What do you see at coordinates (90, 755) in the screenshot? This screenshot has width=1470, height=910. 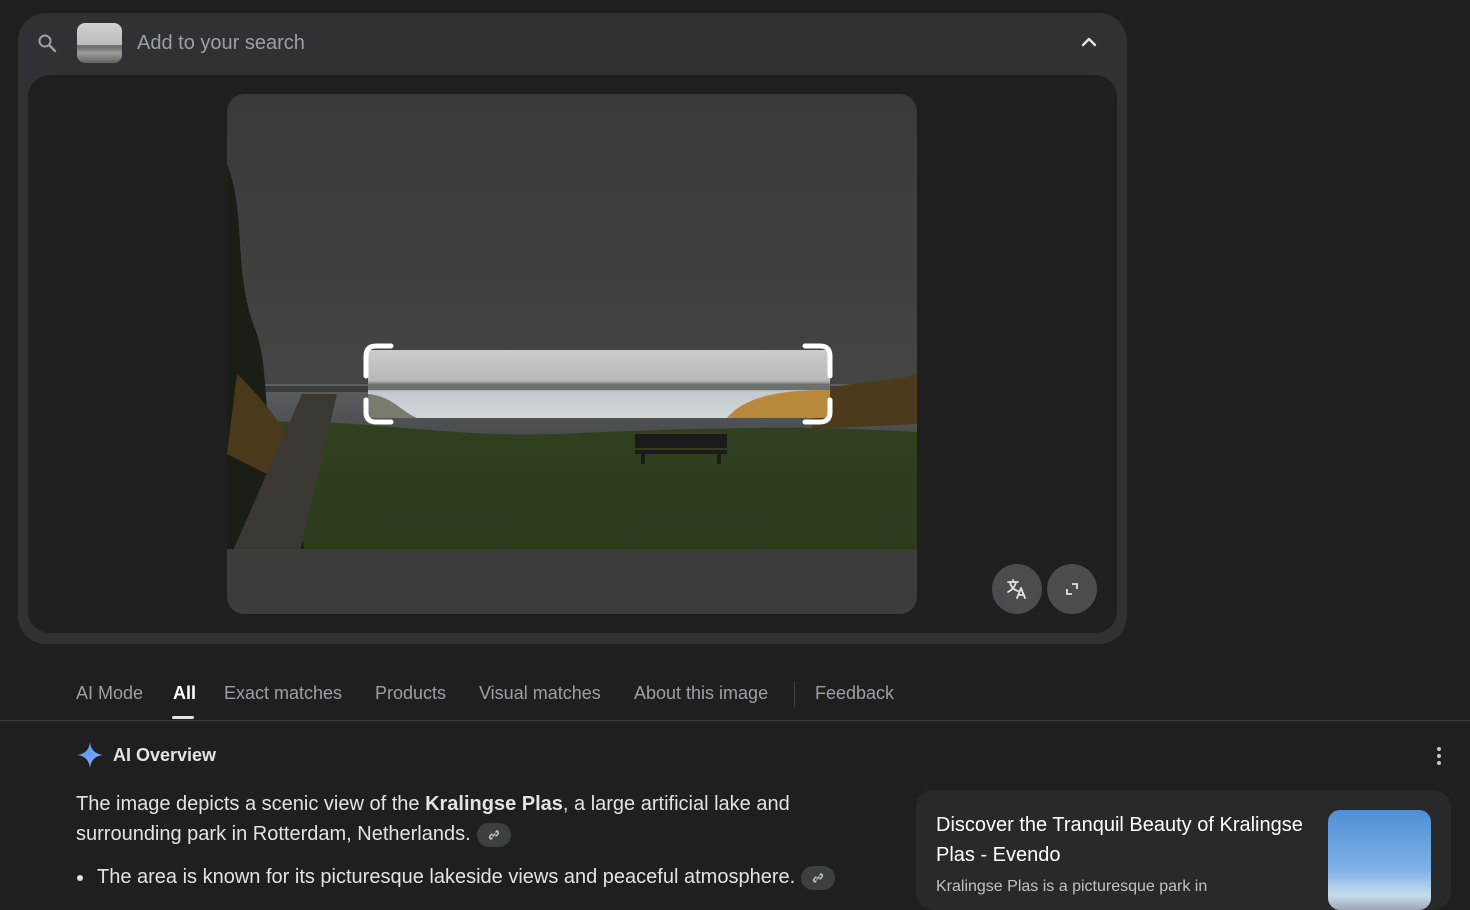 I see `sparkle-icon` at bounding box center [90, 755].